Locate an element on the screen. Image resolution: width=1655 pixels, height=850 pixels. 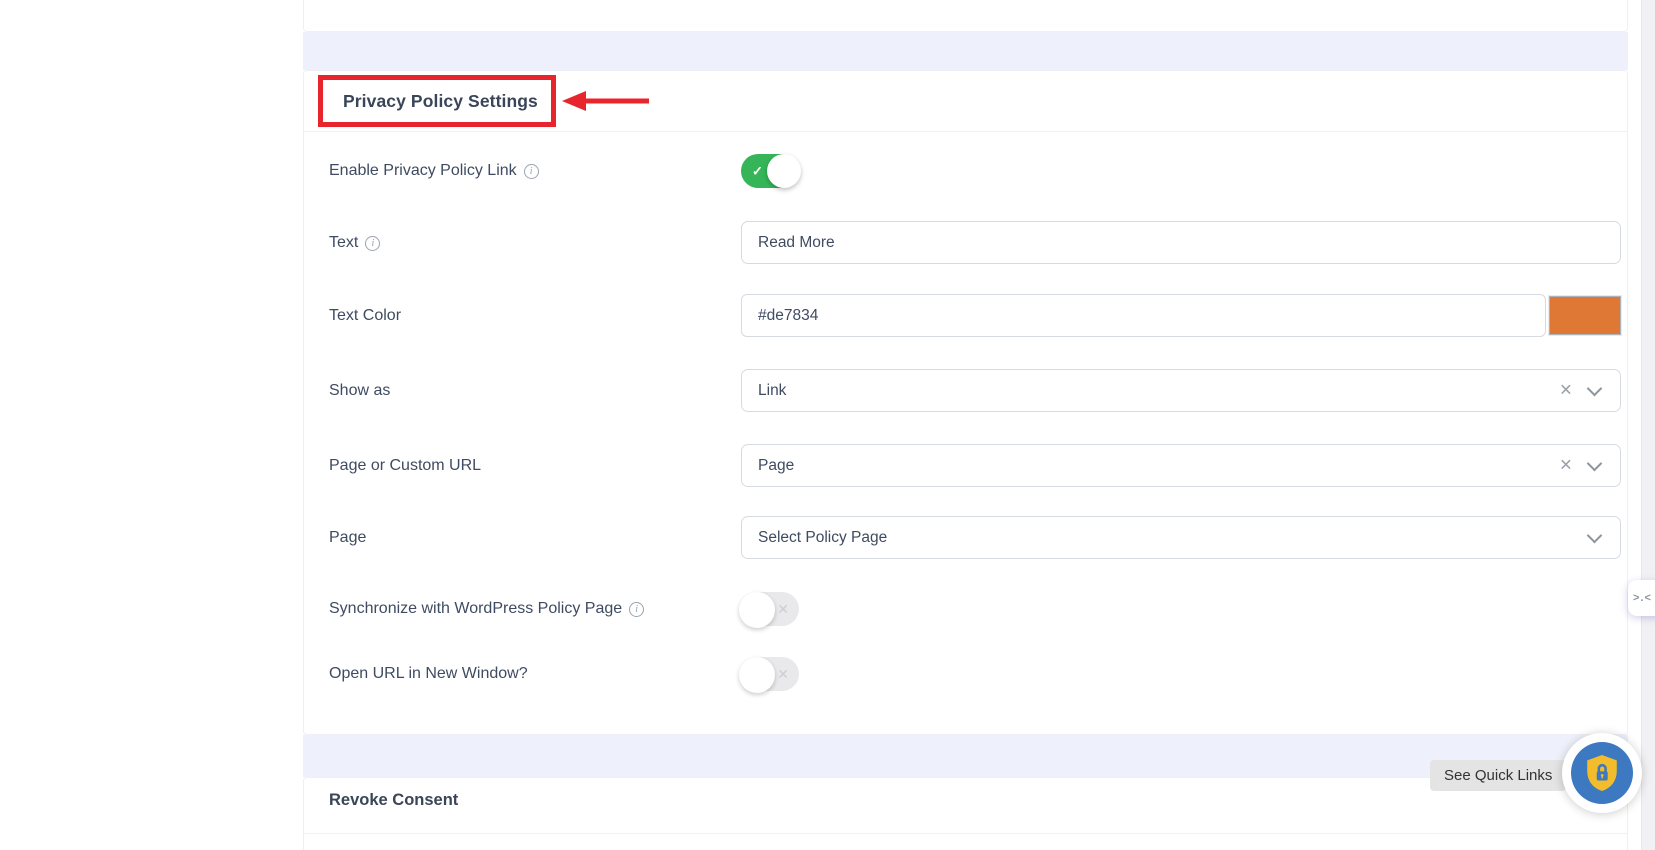
annotation-highlight-box: Privacy Policy Settings is located at coordinates (437, 101).